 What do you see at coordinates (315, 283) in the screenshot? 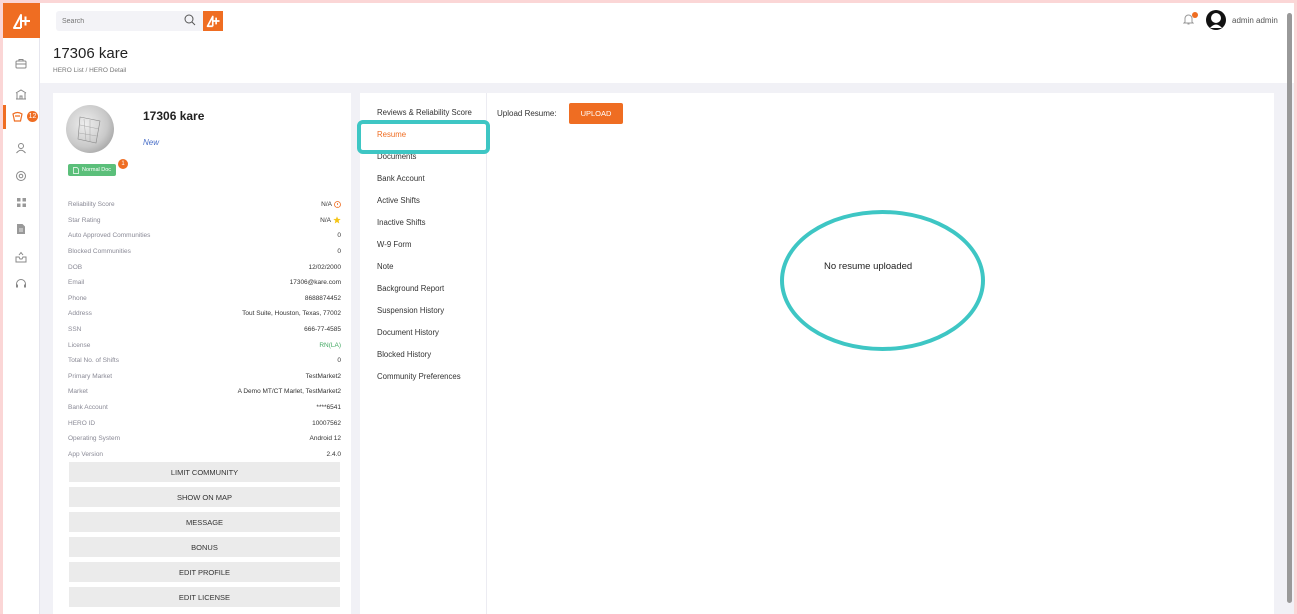
I see `detail-value: 17306@kare.com` at bounding box center [315, 283].